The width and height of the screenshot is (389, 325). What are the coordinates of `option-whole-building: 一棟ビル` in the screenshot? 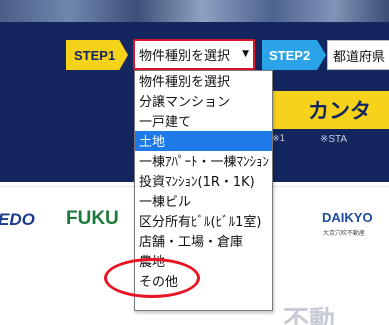 It's located at (203, 201).